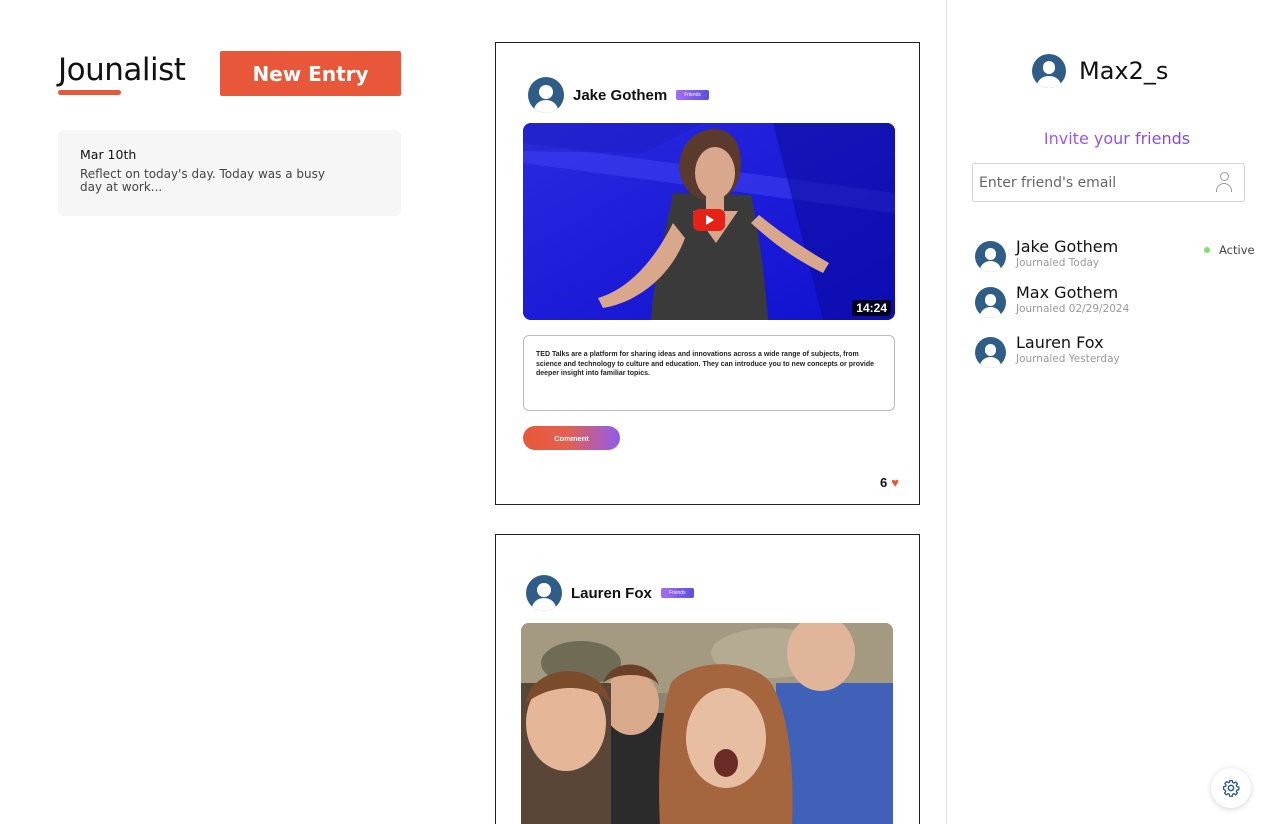 This screenshot has width=1270, height=824. Describe the element at coordinates (884, 482) in the screenshot. I see `like-count: 6` at that location.